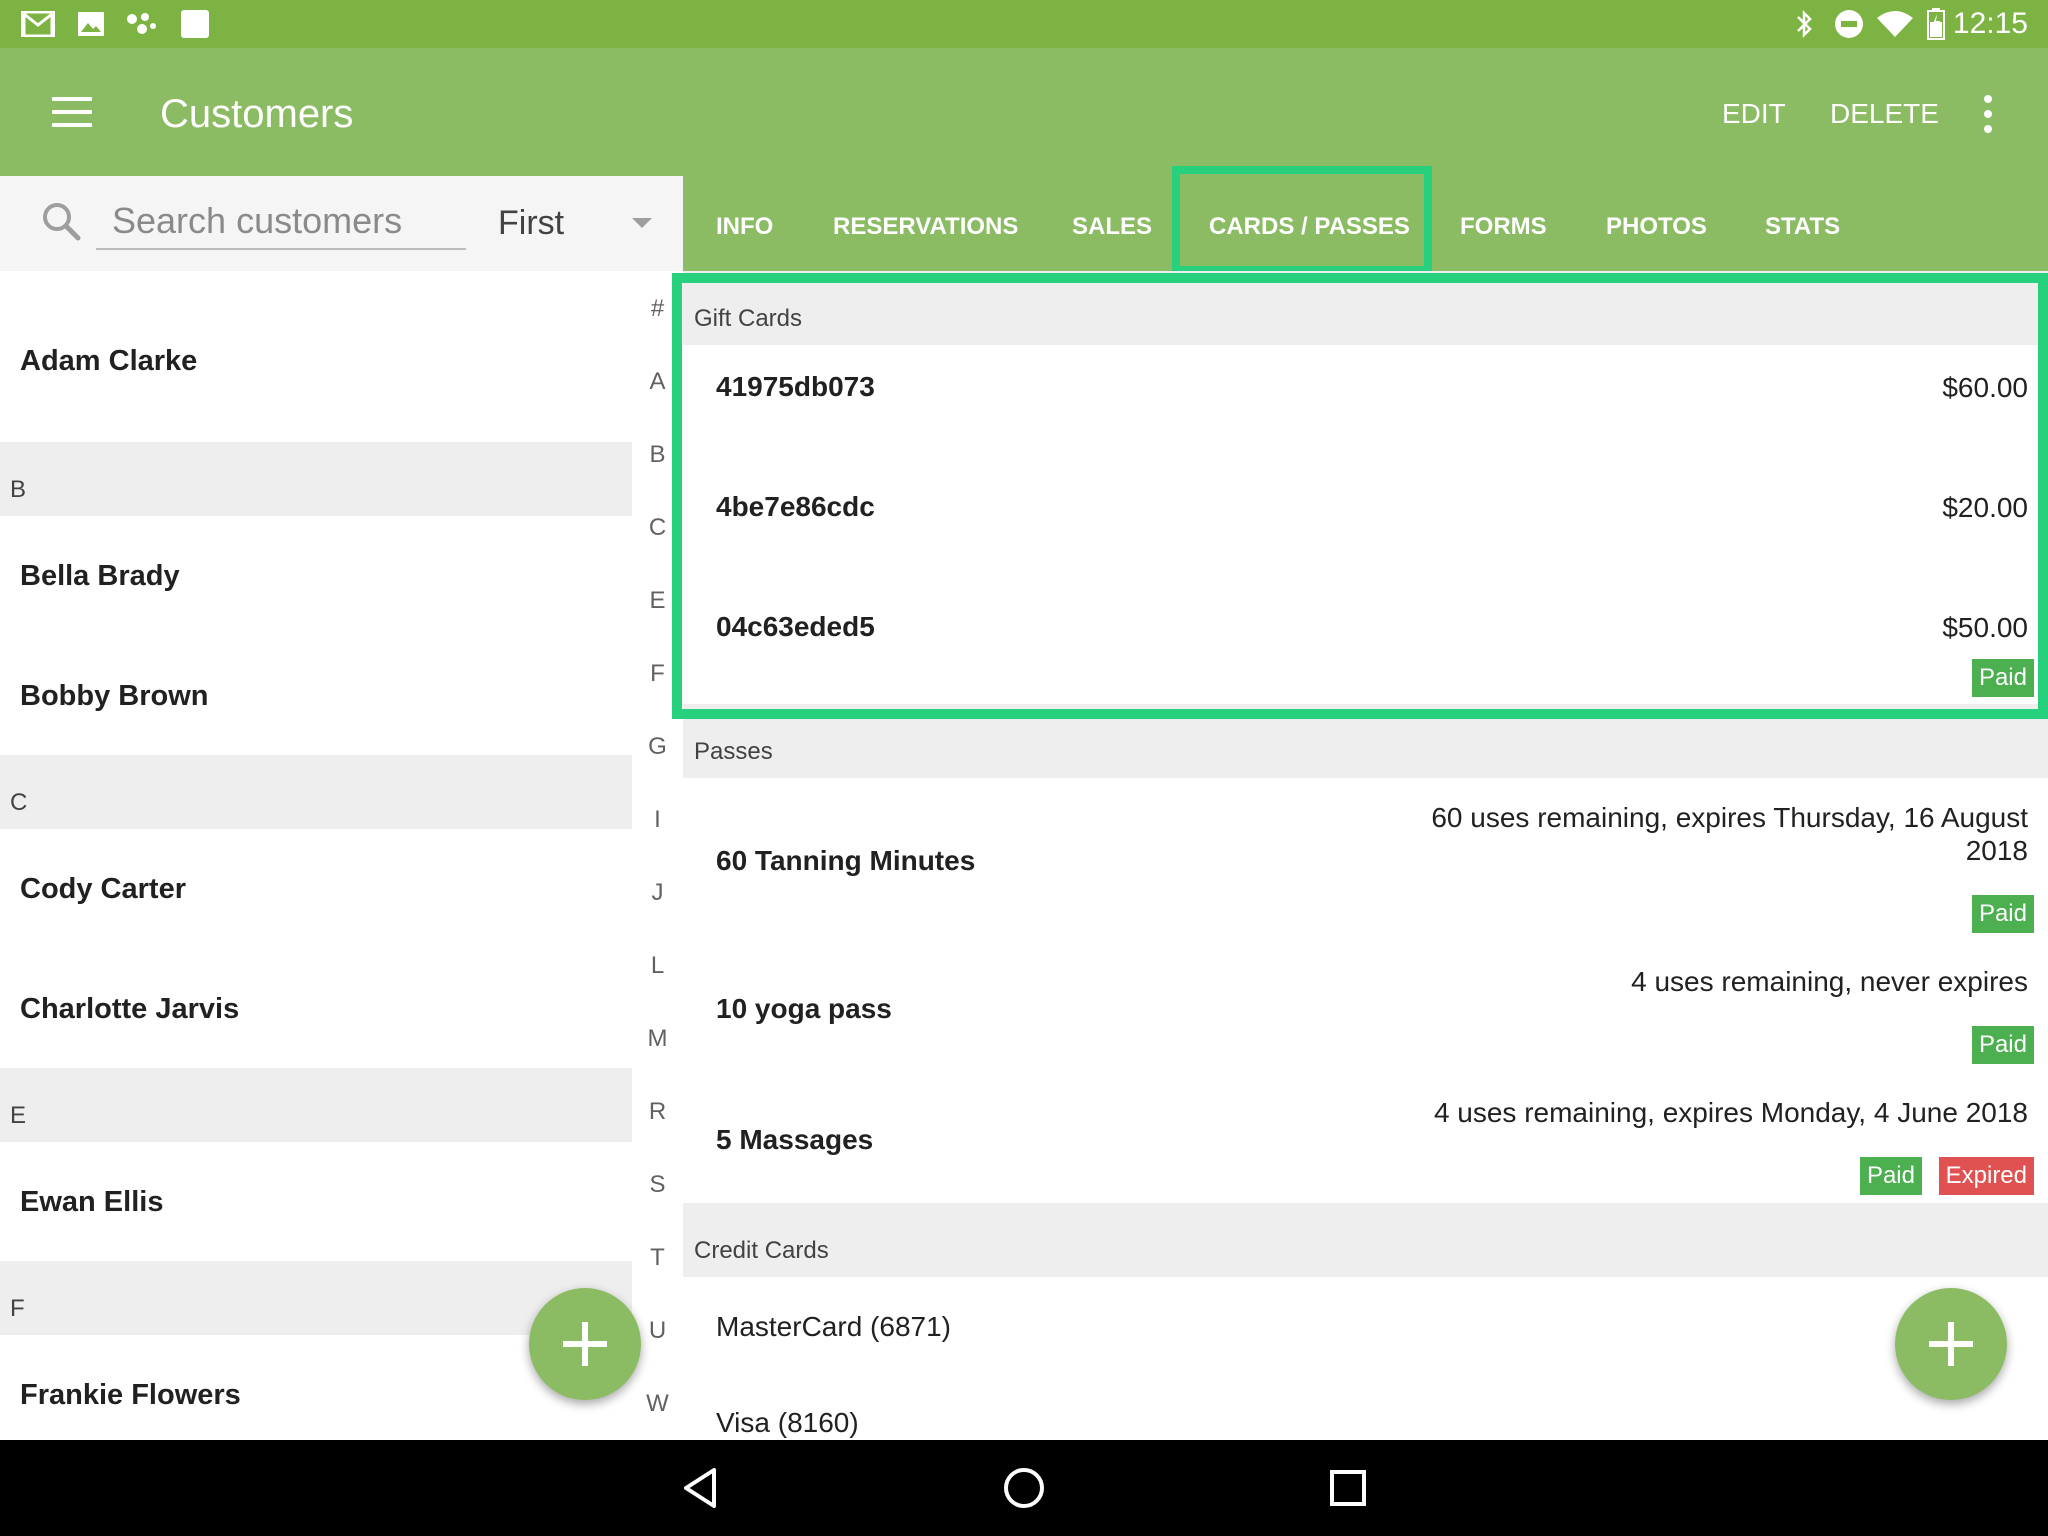 The width and height of the screenshot is (2048, 1536). I want to click on pass-name: 60 Tanning Minutes, so click(845, 861).